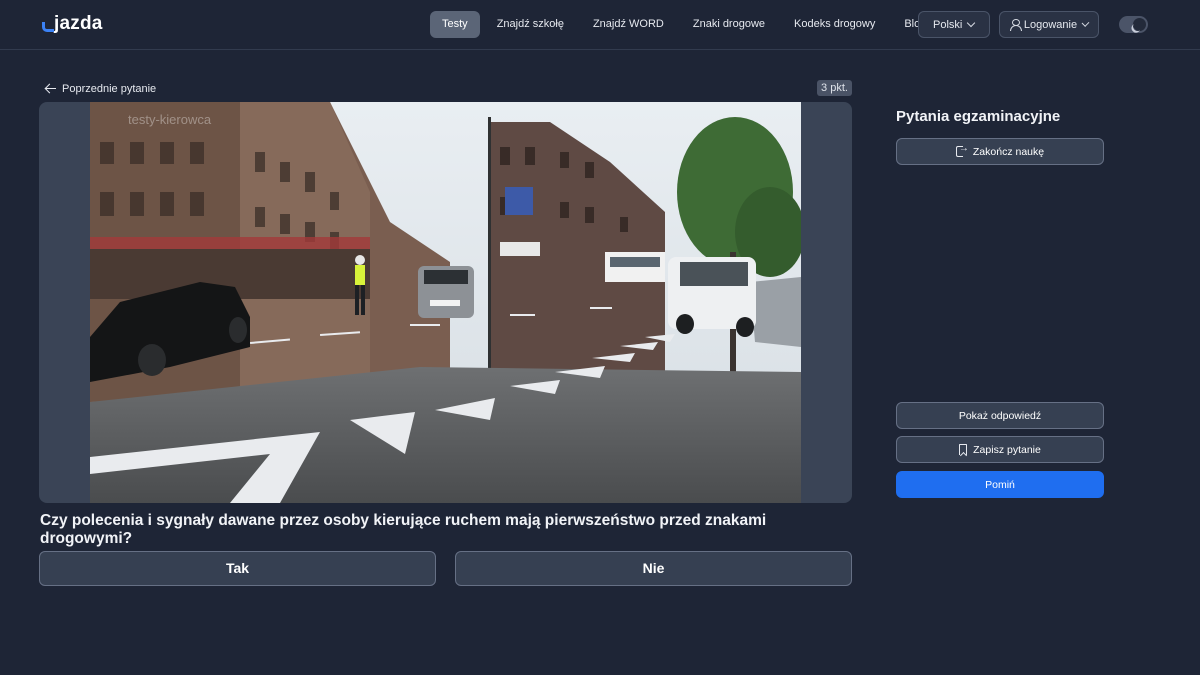  I want to click on login-label: Logowanie, so click(1050, 24).